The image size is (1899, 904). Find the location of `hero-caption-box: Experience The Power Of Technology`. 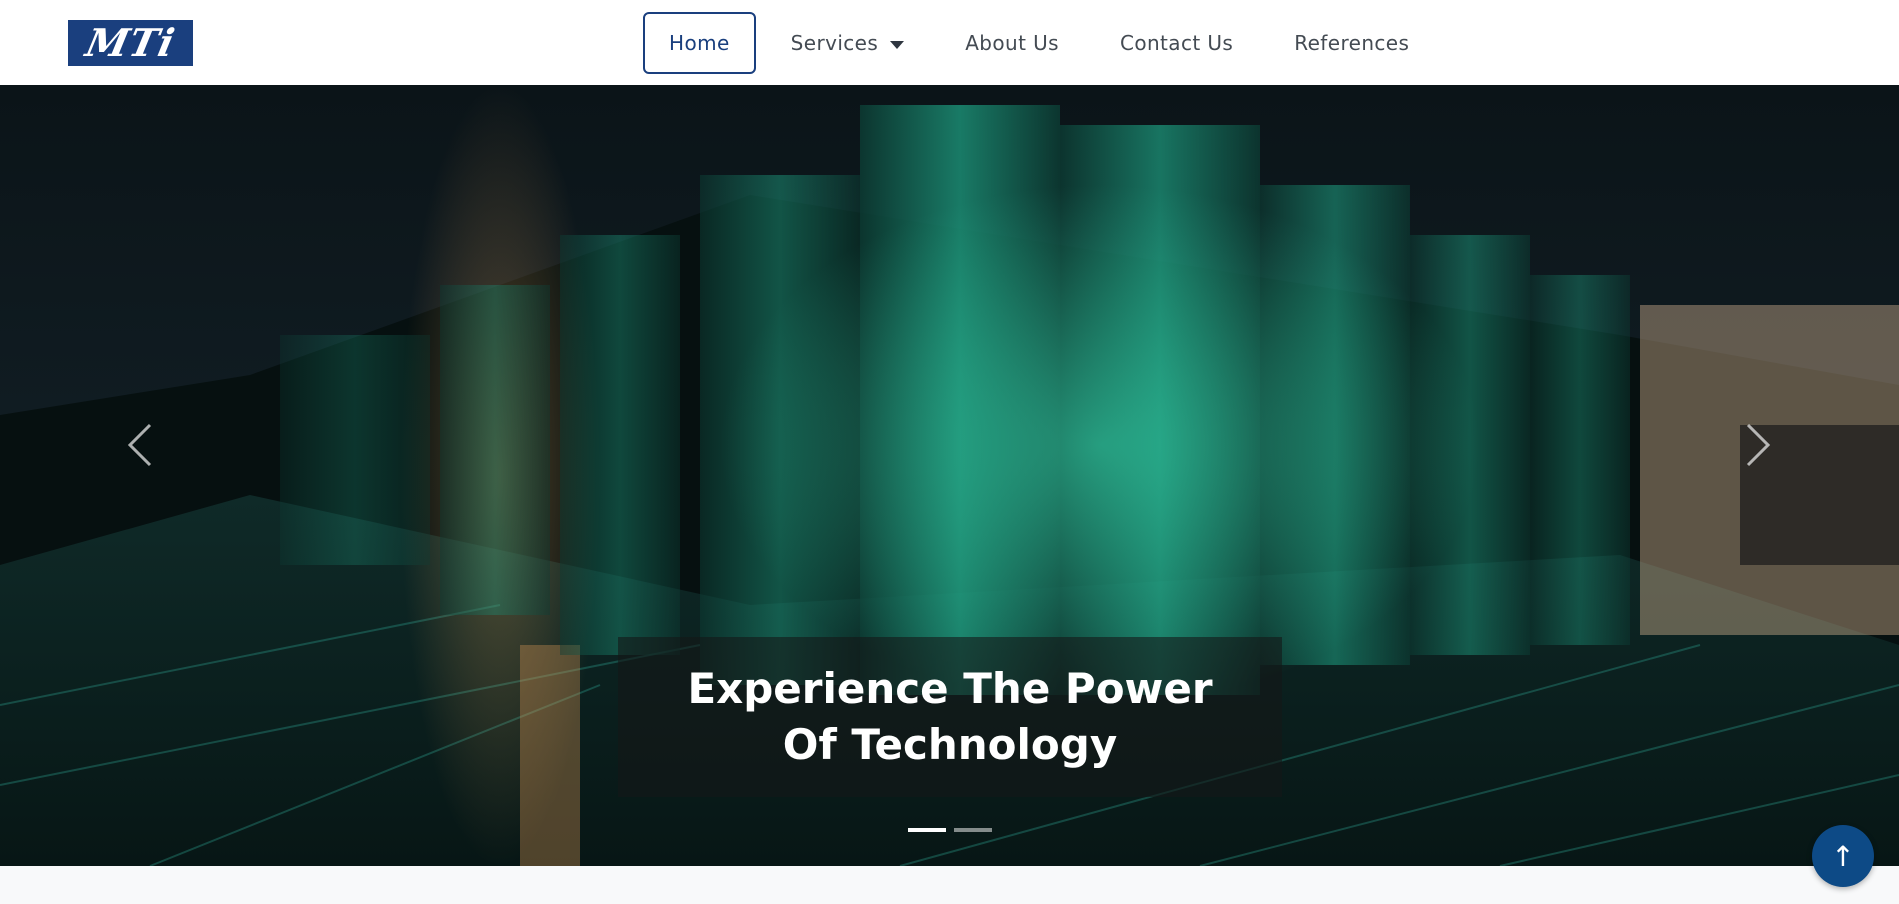

hero-caption-box: Experience The Power Of Technology is located at coordinates (950, 717).